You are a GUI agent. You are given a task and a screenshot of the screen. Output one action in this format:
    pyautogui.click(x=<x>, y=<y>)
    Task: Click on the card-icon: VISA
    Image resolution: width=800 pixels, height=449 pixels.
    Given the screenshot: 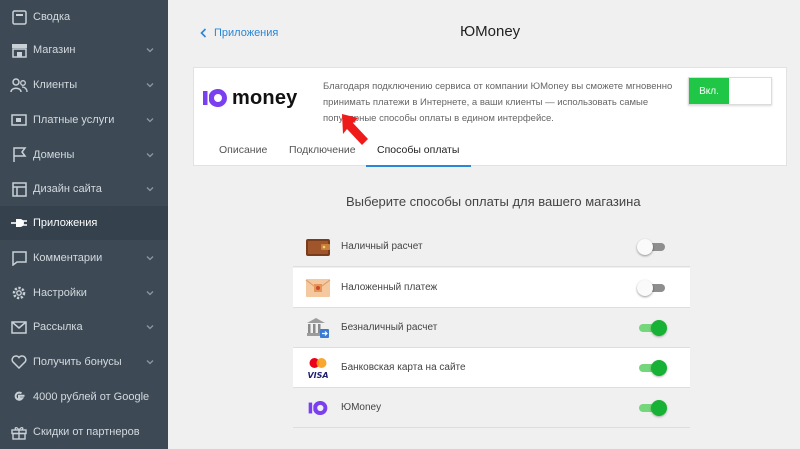 What is the action you would take?
    pyautogui.click(x=318, y=368)
    